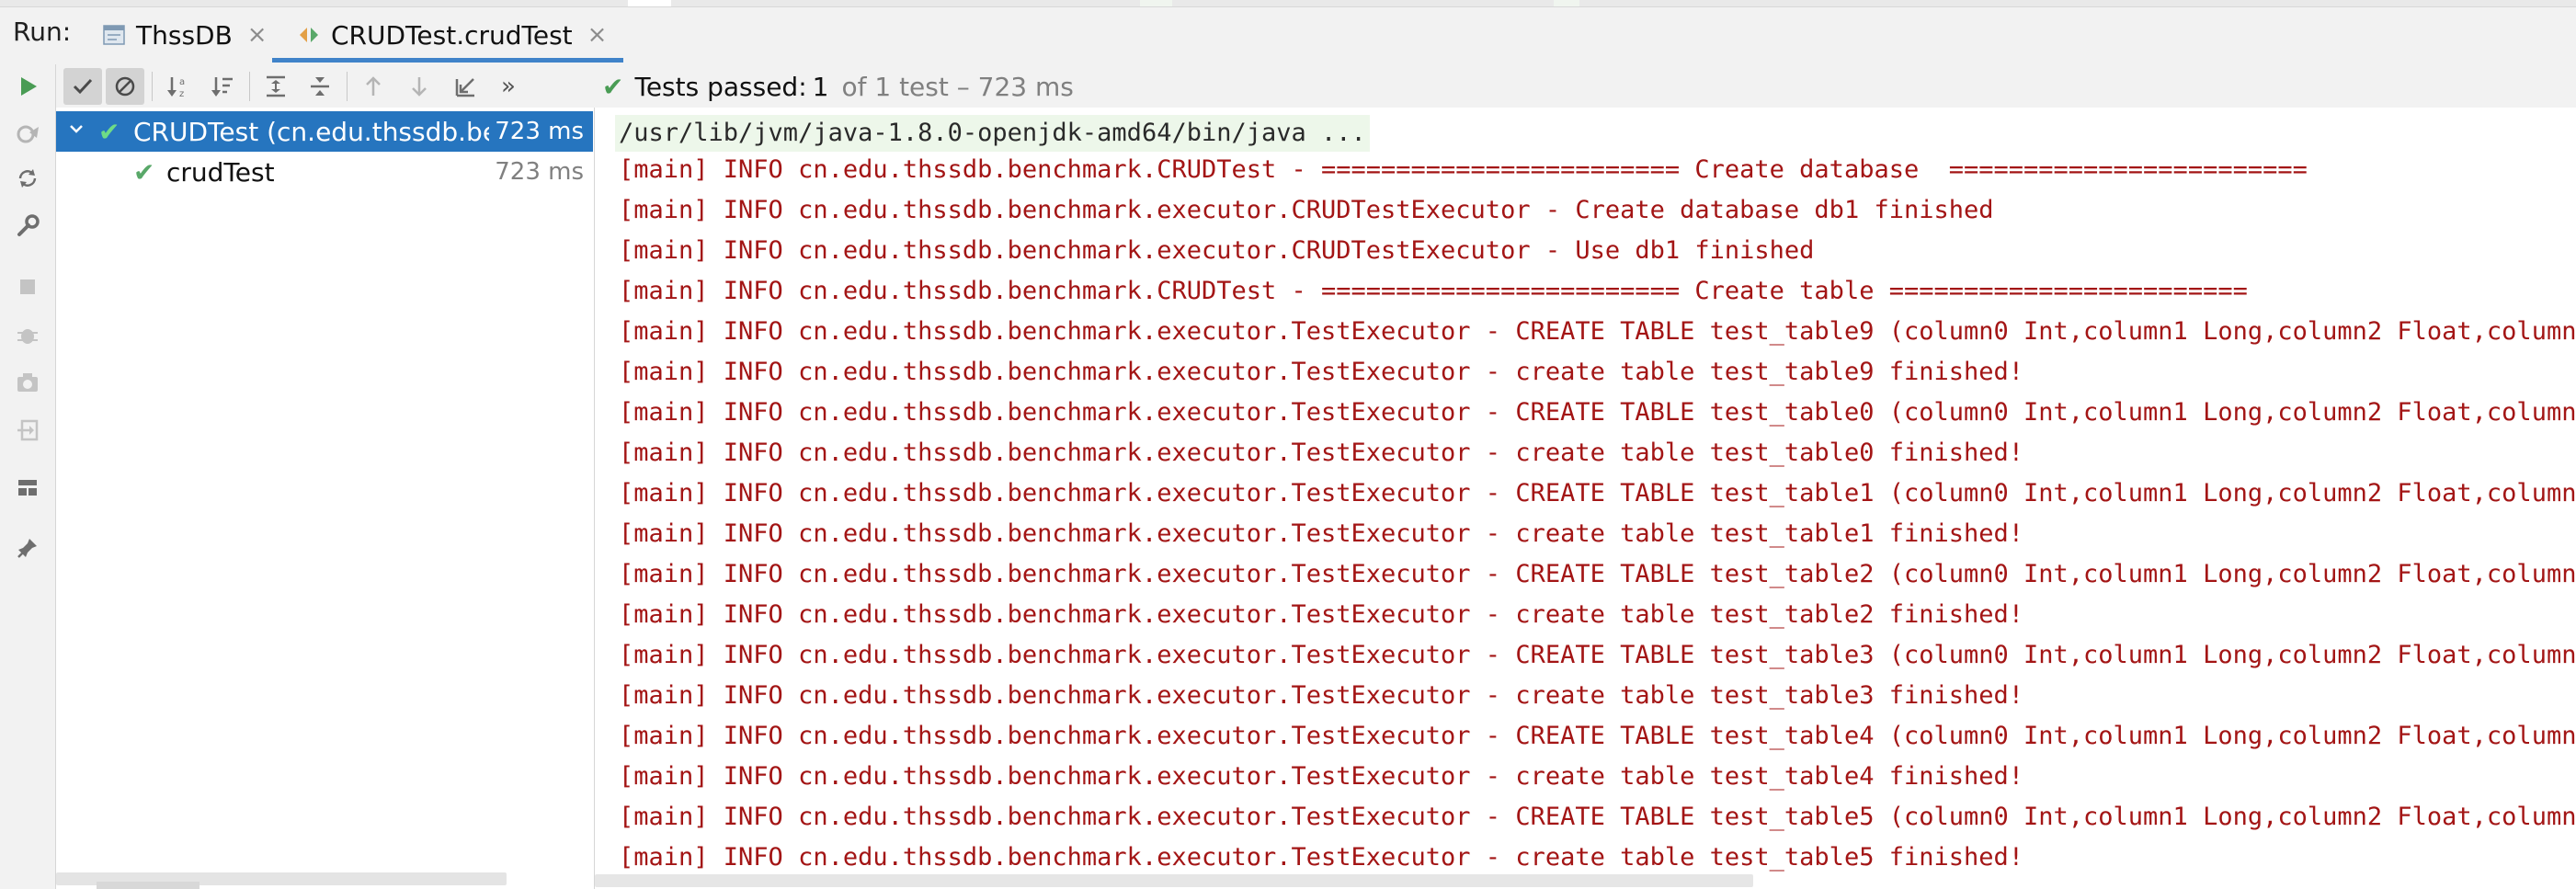  What do you see at coordinates (957, 87) in the screenshot?
I see `test-summary: of 1 test – 723 ms` at bounding box center [957, 87].